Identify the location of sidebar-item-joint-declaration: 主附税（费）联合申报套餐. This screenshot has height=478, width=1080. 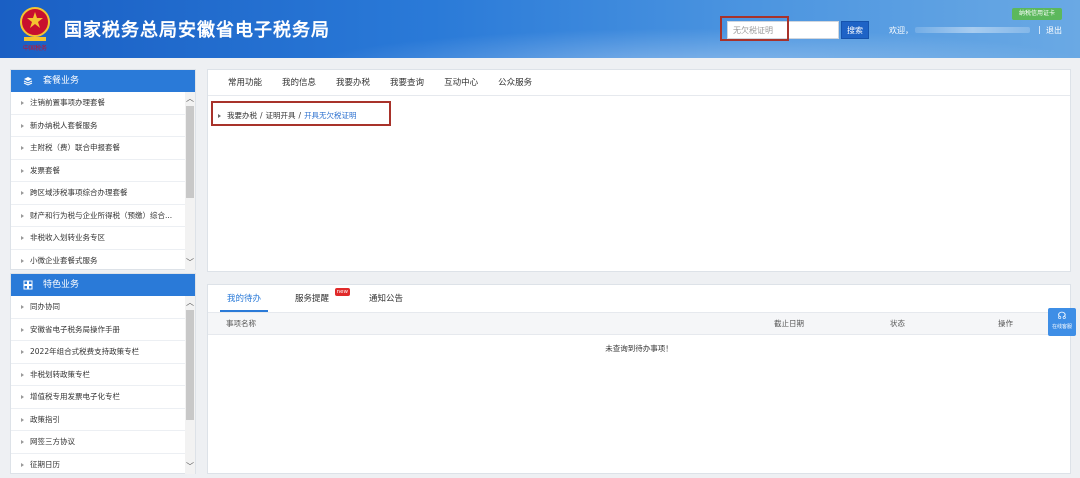
(99, 148).